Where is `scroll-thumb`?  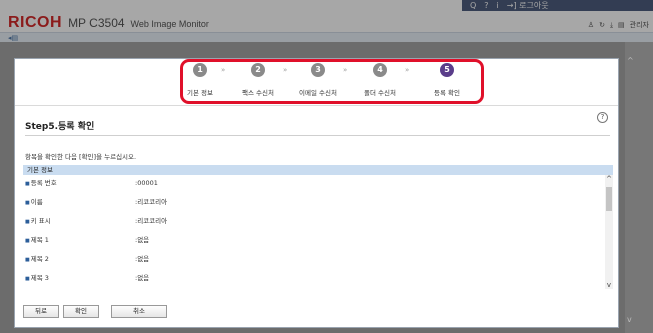
scroll-thumb is located at coordinates (609, 199).